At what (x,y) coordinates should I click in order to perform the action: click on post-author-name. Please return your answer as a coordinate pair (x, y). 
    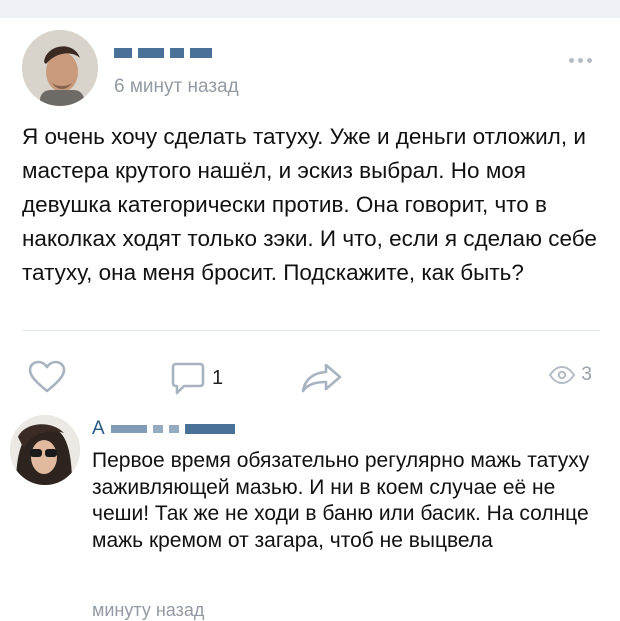
    Looking at the image, I should click on (163, 53).